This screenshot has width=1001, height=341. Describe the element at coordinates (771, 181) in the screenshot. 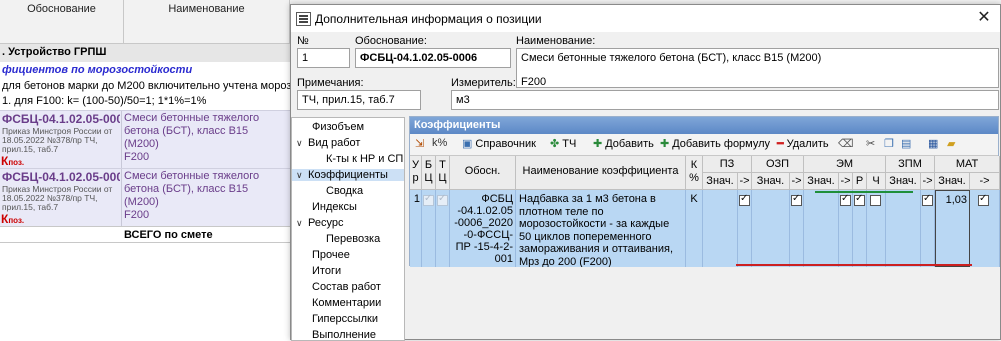

I see `col-ozp-value: Знач.` at that location.